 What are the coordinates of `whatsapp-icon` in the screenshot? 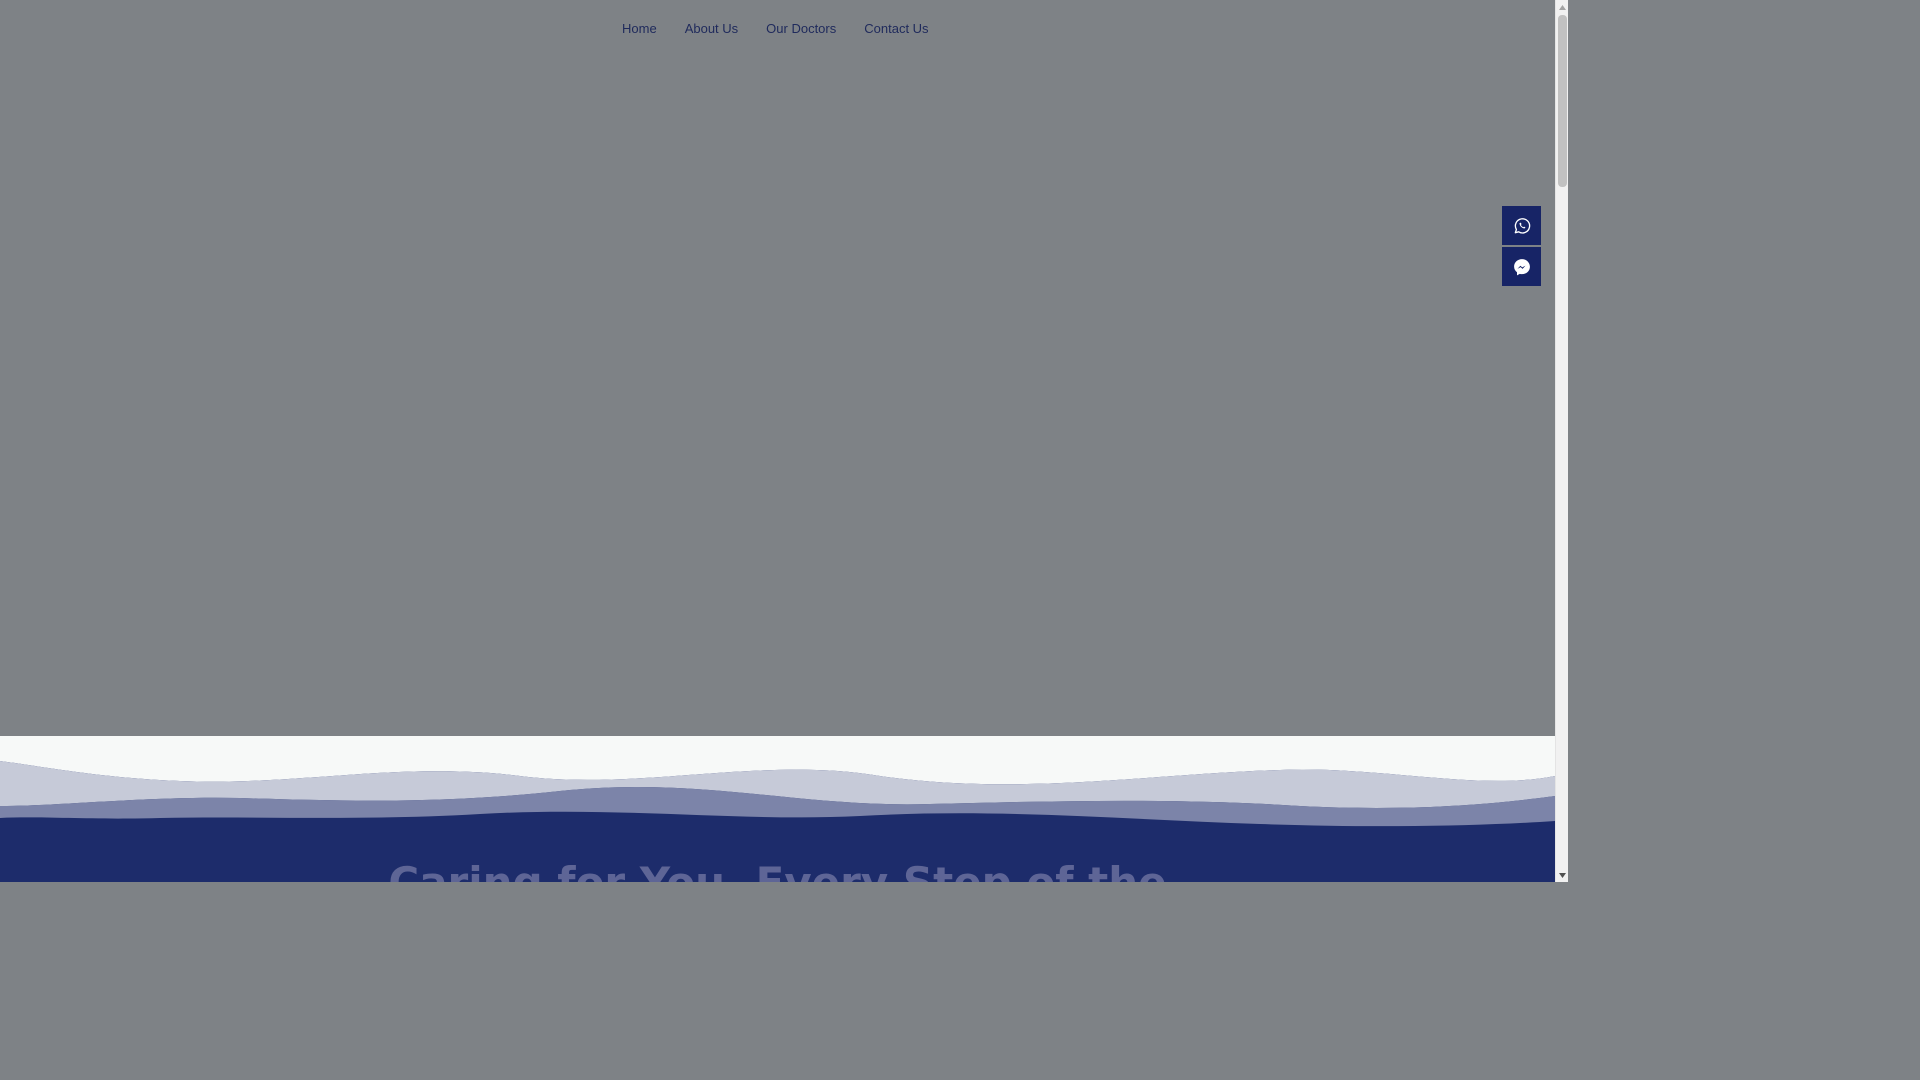 It's located at (1522, 225).